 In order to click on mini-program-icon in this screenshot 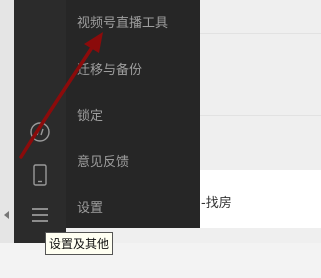, I will do `click(40, 132)`.